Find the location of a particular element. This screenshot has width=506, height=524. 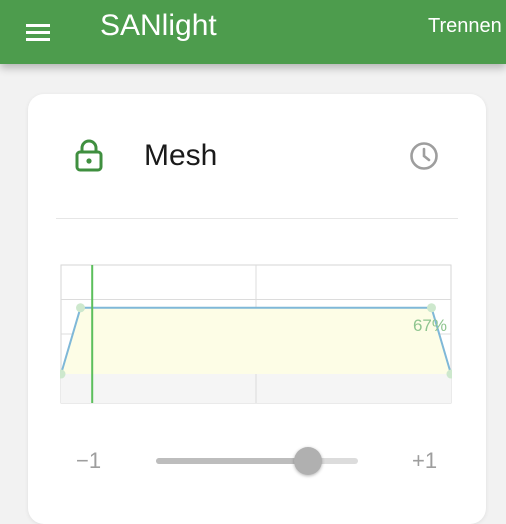

clock-icon is located at coordinates (424, 156).